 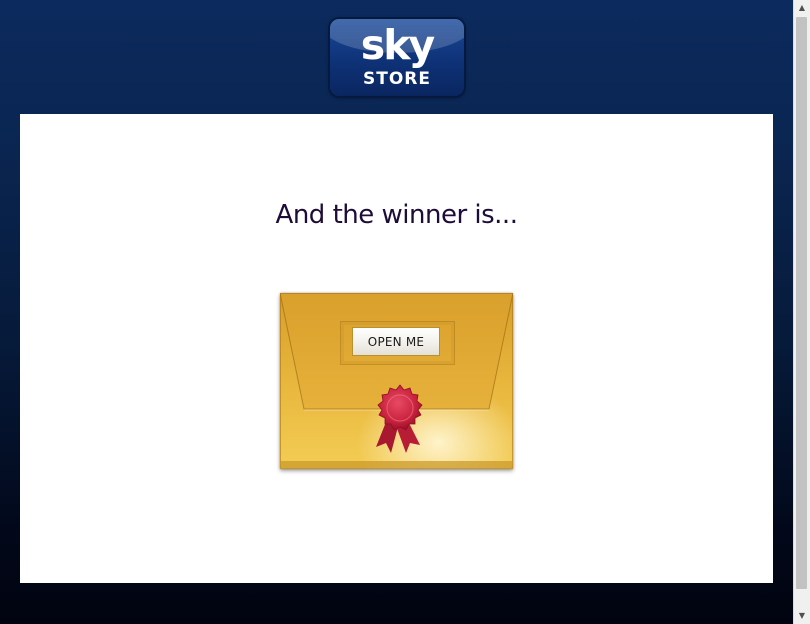 I want to click on open-me-button: OPEN ME, so click(x=396, y=341).